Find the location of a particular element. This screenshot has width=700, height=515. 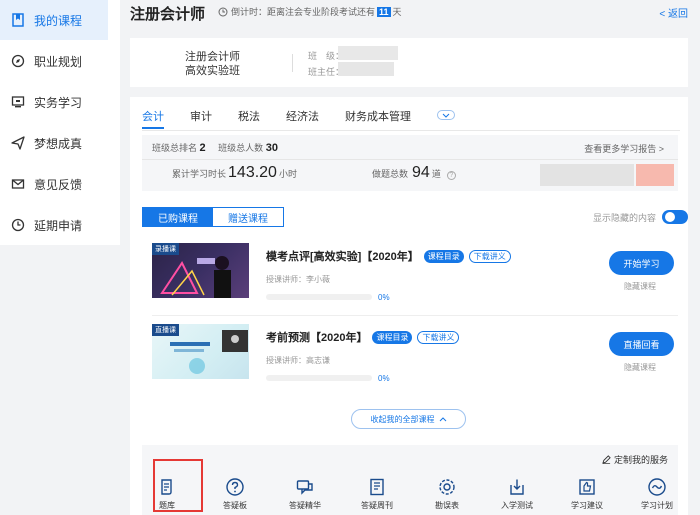

sidebar-item-label: 延期申请 is located at coordinates (58, 225).